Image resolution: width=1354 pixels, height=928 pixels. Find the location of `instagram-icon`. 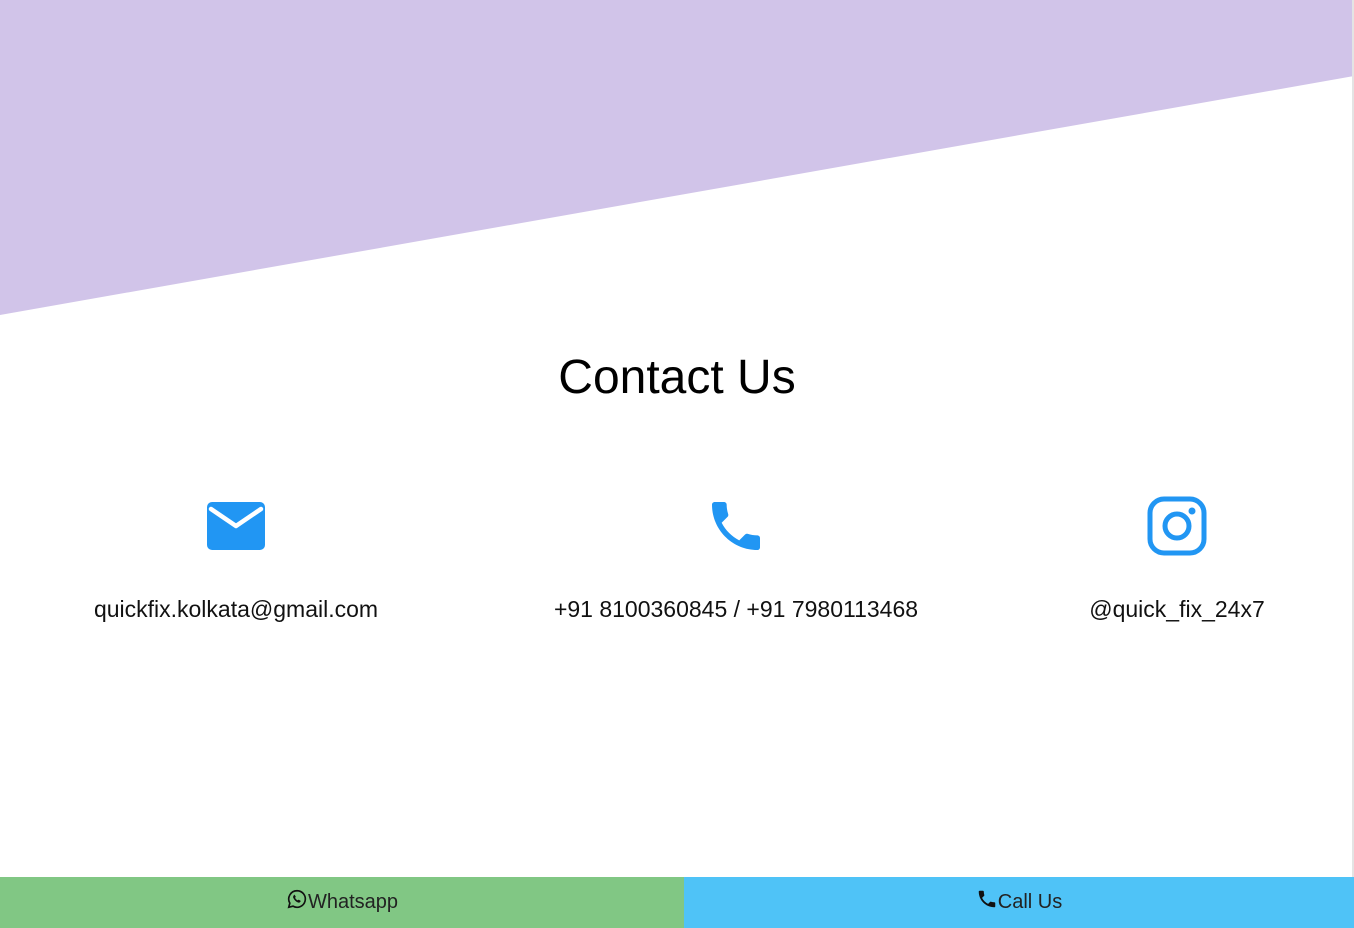

instagram-icon is located at coordinates (1177, 526).